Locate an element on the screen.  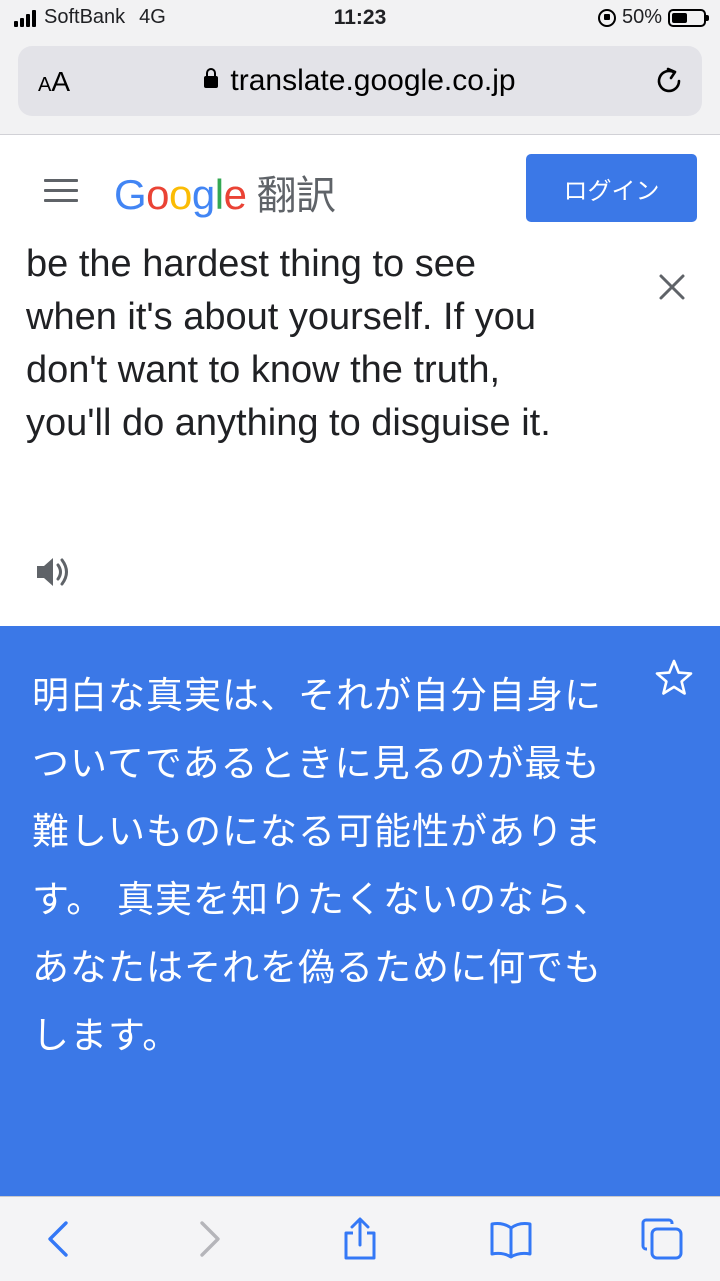
url-field: AA translate.google.co.jp is located at coordinates (360, 81).